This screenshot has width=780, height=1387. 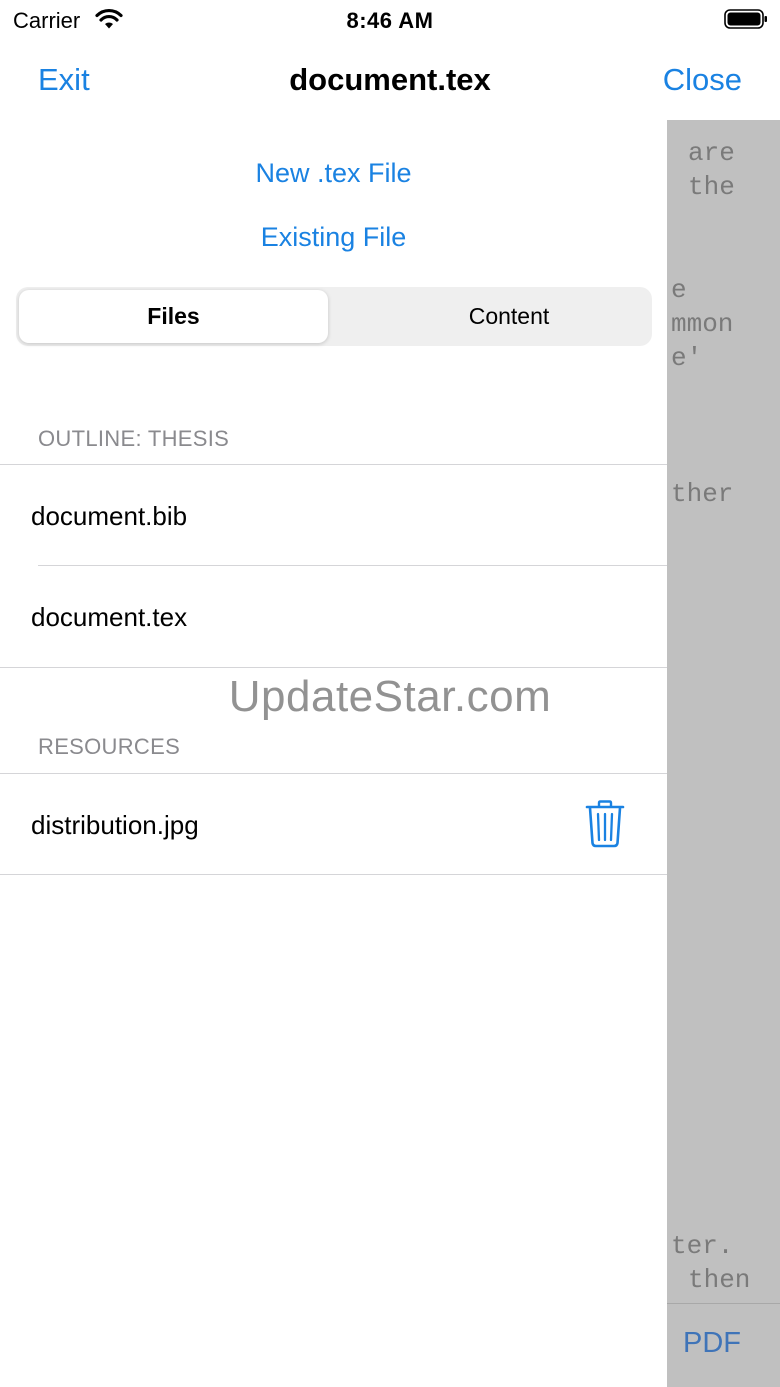 I want to click on navigation-bar: Exit document.tex Close, so click(x=390, y=80).